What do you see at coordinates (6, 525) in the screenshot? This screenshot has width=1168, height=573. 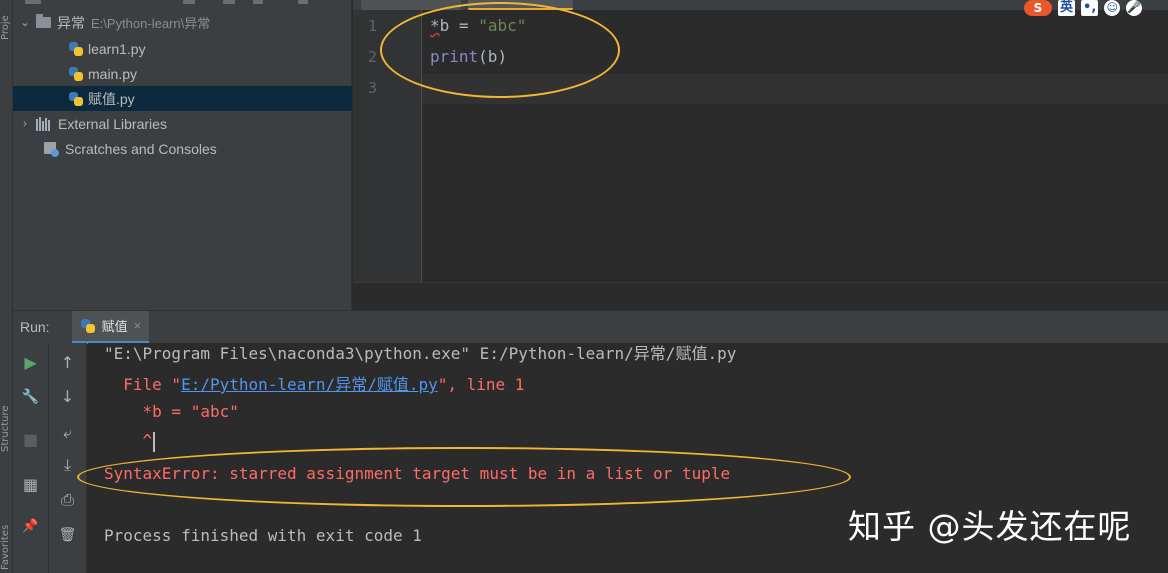 I see `favorites-tool-tab: Favorites` at bounding box center [6, 525].